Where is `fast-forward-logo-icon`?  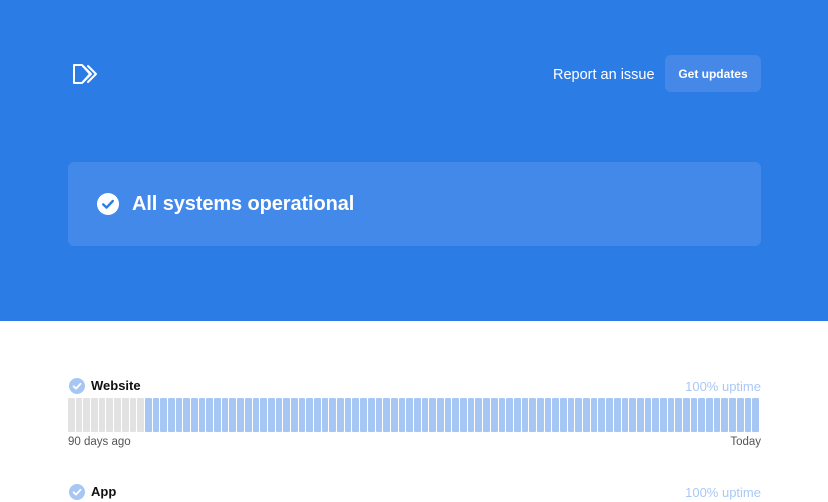
fast-forward-logo-icon is located at coordinates (85, 74).